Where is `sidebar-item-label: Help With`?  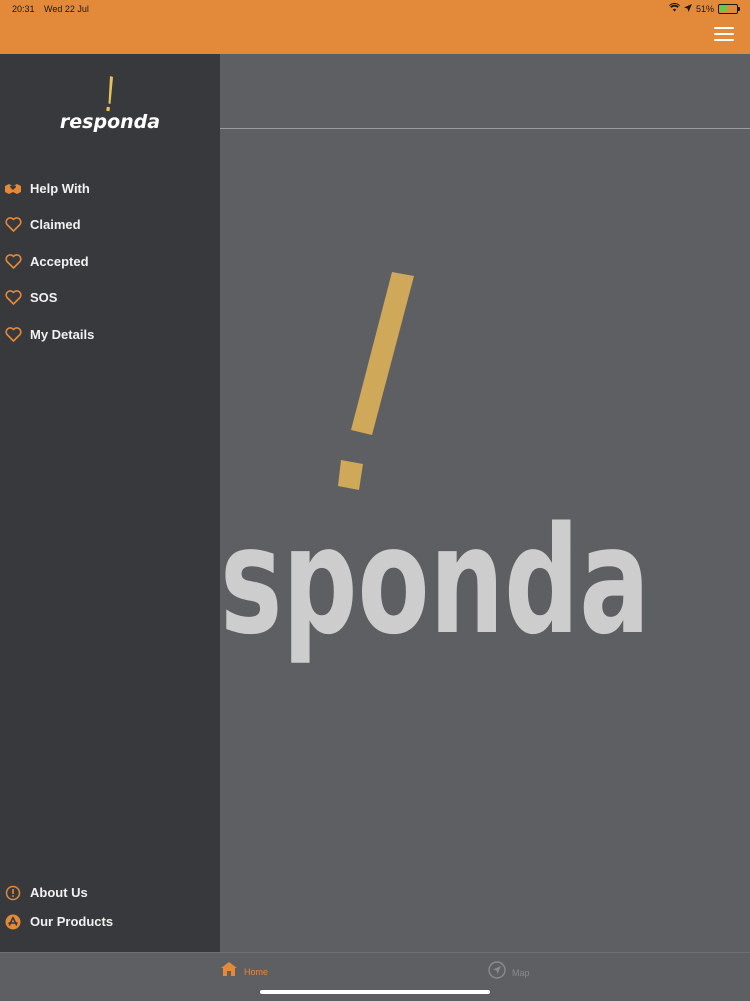 sidebar-item-label: Help With is located at coordinates (60, 188).